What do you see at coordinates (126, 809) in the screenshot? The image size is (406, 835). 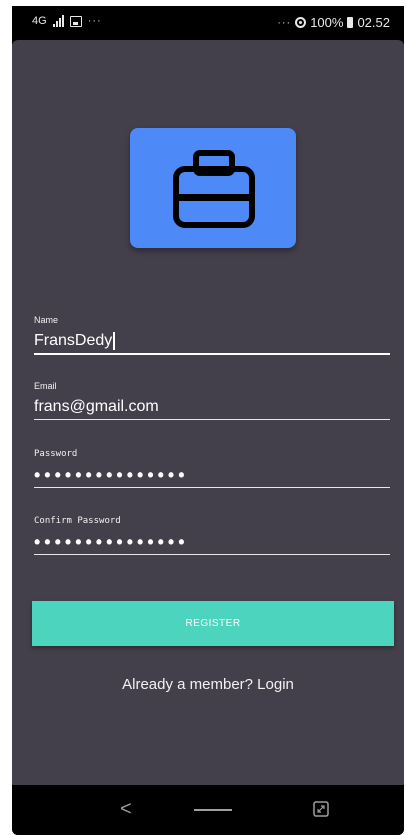 I see `back-icon: <` at bounding box center [126, 809].